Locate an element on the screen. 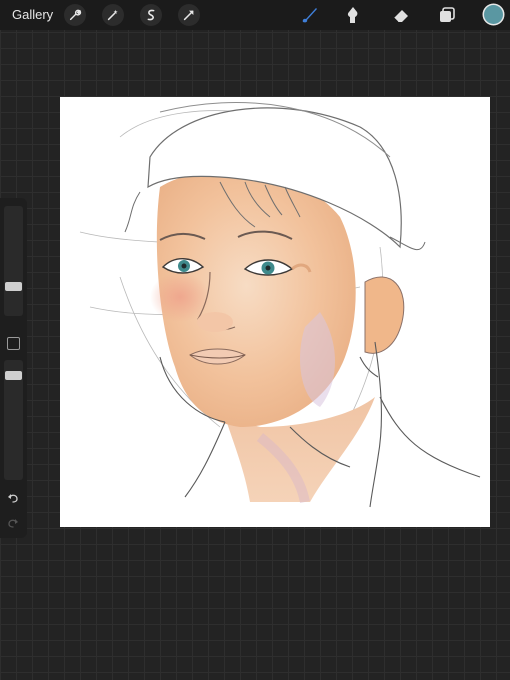 The image size is (510, 680). wrench-icon is located at coordinates (75, 15).